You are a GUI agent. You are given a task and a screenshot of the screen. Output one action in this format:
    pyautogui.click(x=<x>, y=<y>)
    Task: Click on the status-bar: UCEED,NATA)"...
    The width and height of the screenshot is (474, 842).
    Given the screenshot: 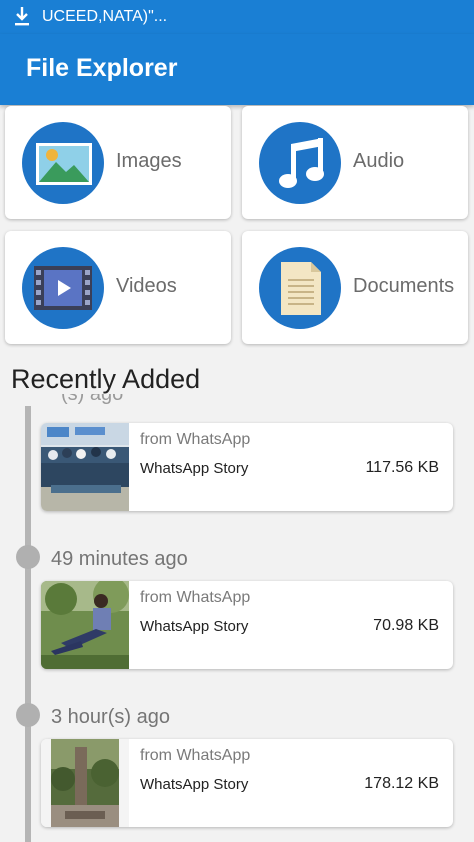 What is the action you would take?
    pyautogui.click(x=237, y=17)
    